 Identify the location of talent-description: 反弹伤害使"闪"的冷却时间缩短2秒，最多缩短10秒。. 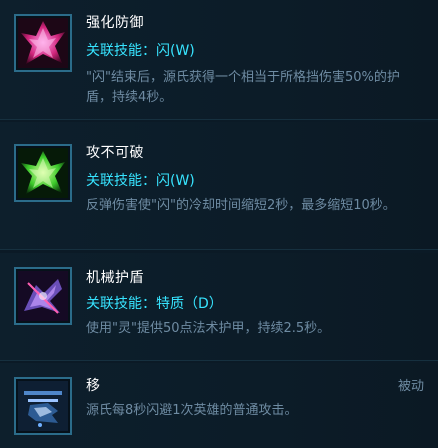
(241, 205).